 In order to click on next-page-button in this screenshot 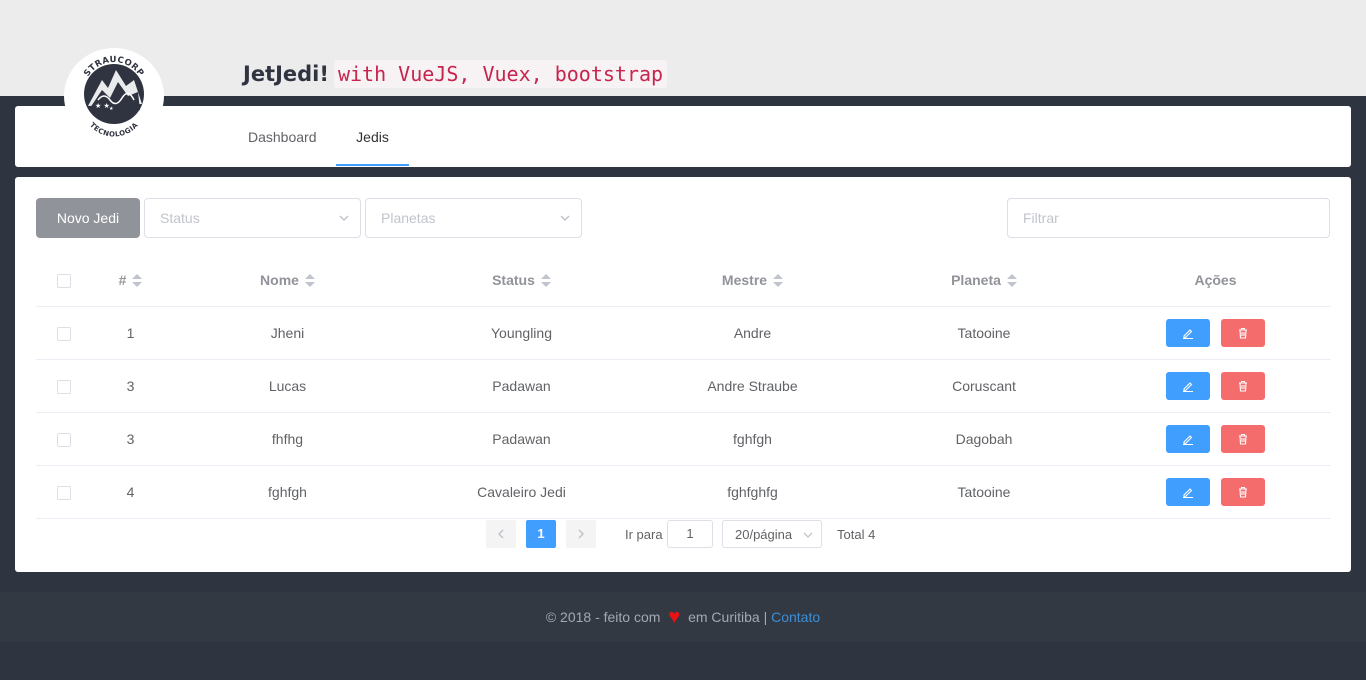, I will do `click(581, 534)`.